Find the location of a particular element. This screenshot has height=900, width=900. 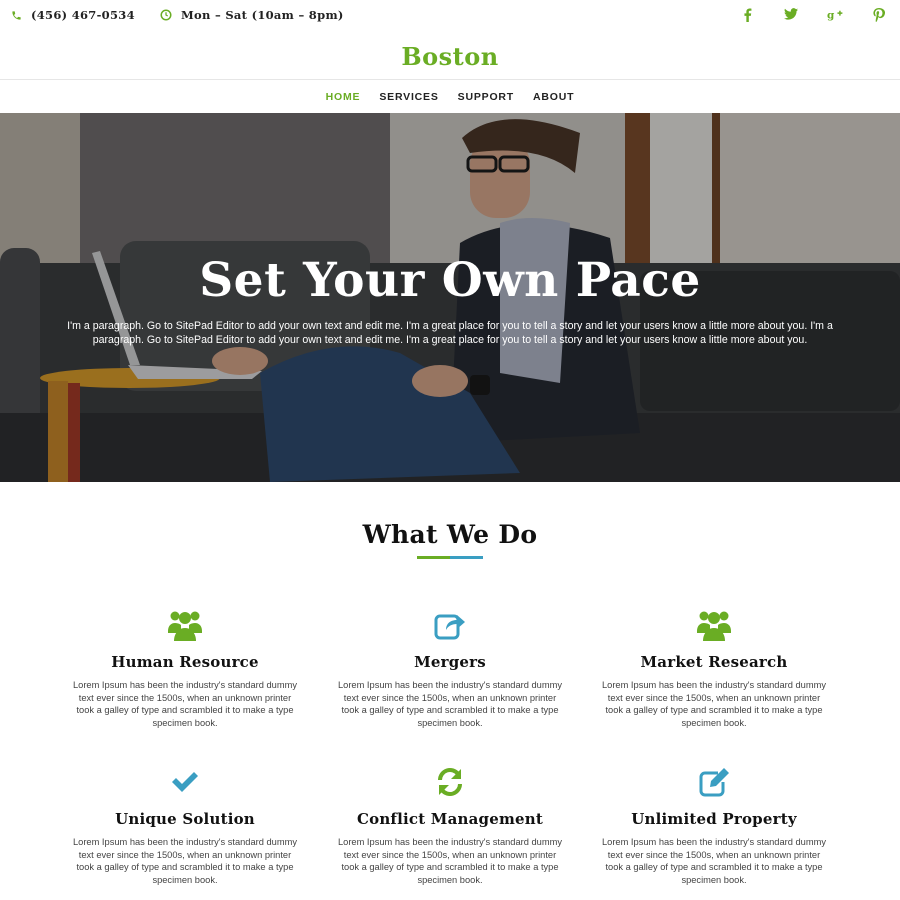

checkmark-icon is located at coordinates (185, 782).